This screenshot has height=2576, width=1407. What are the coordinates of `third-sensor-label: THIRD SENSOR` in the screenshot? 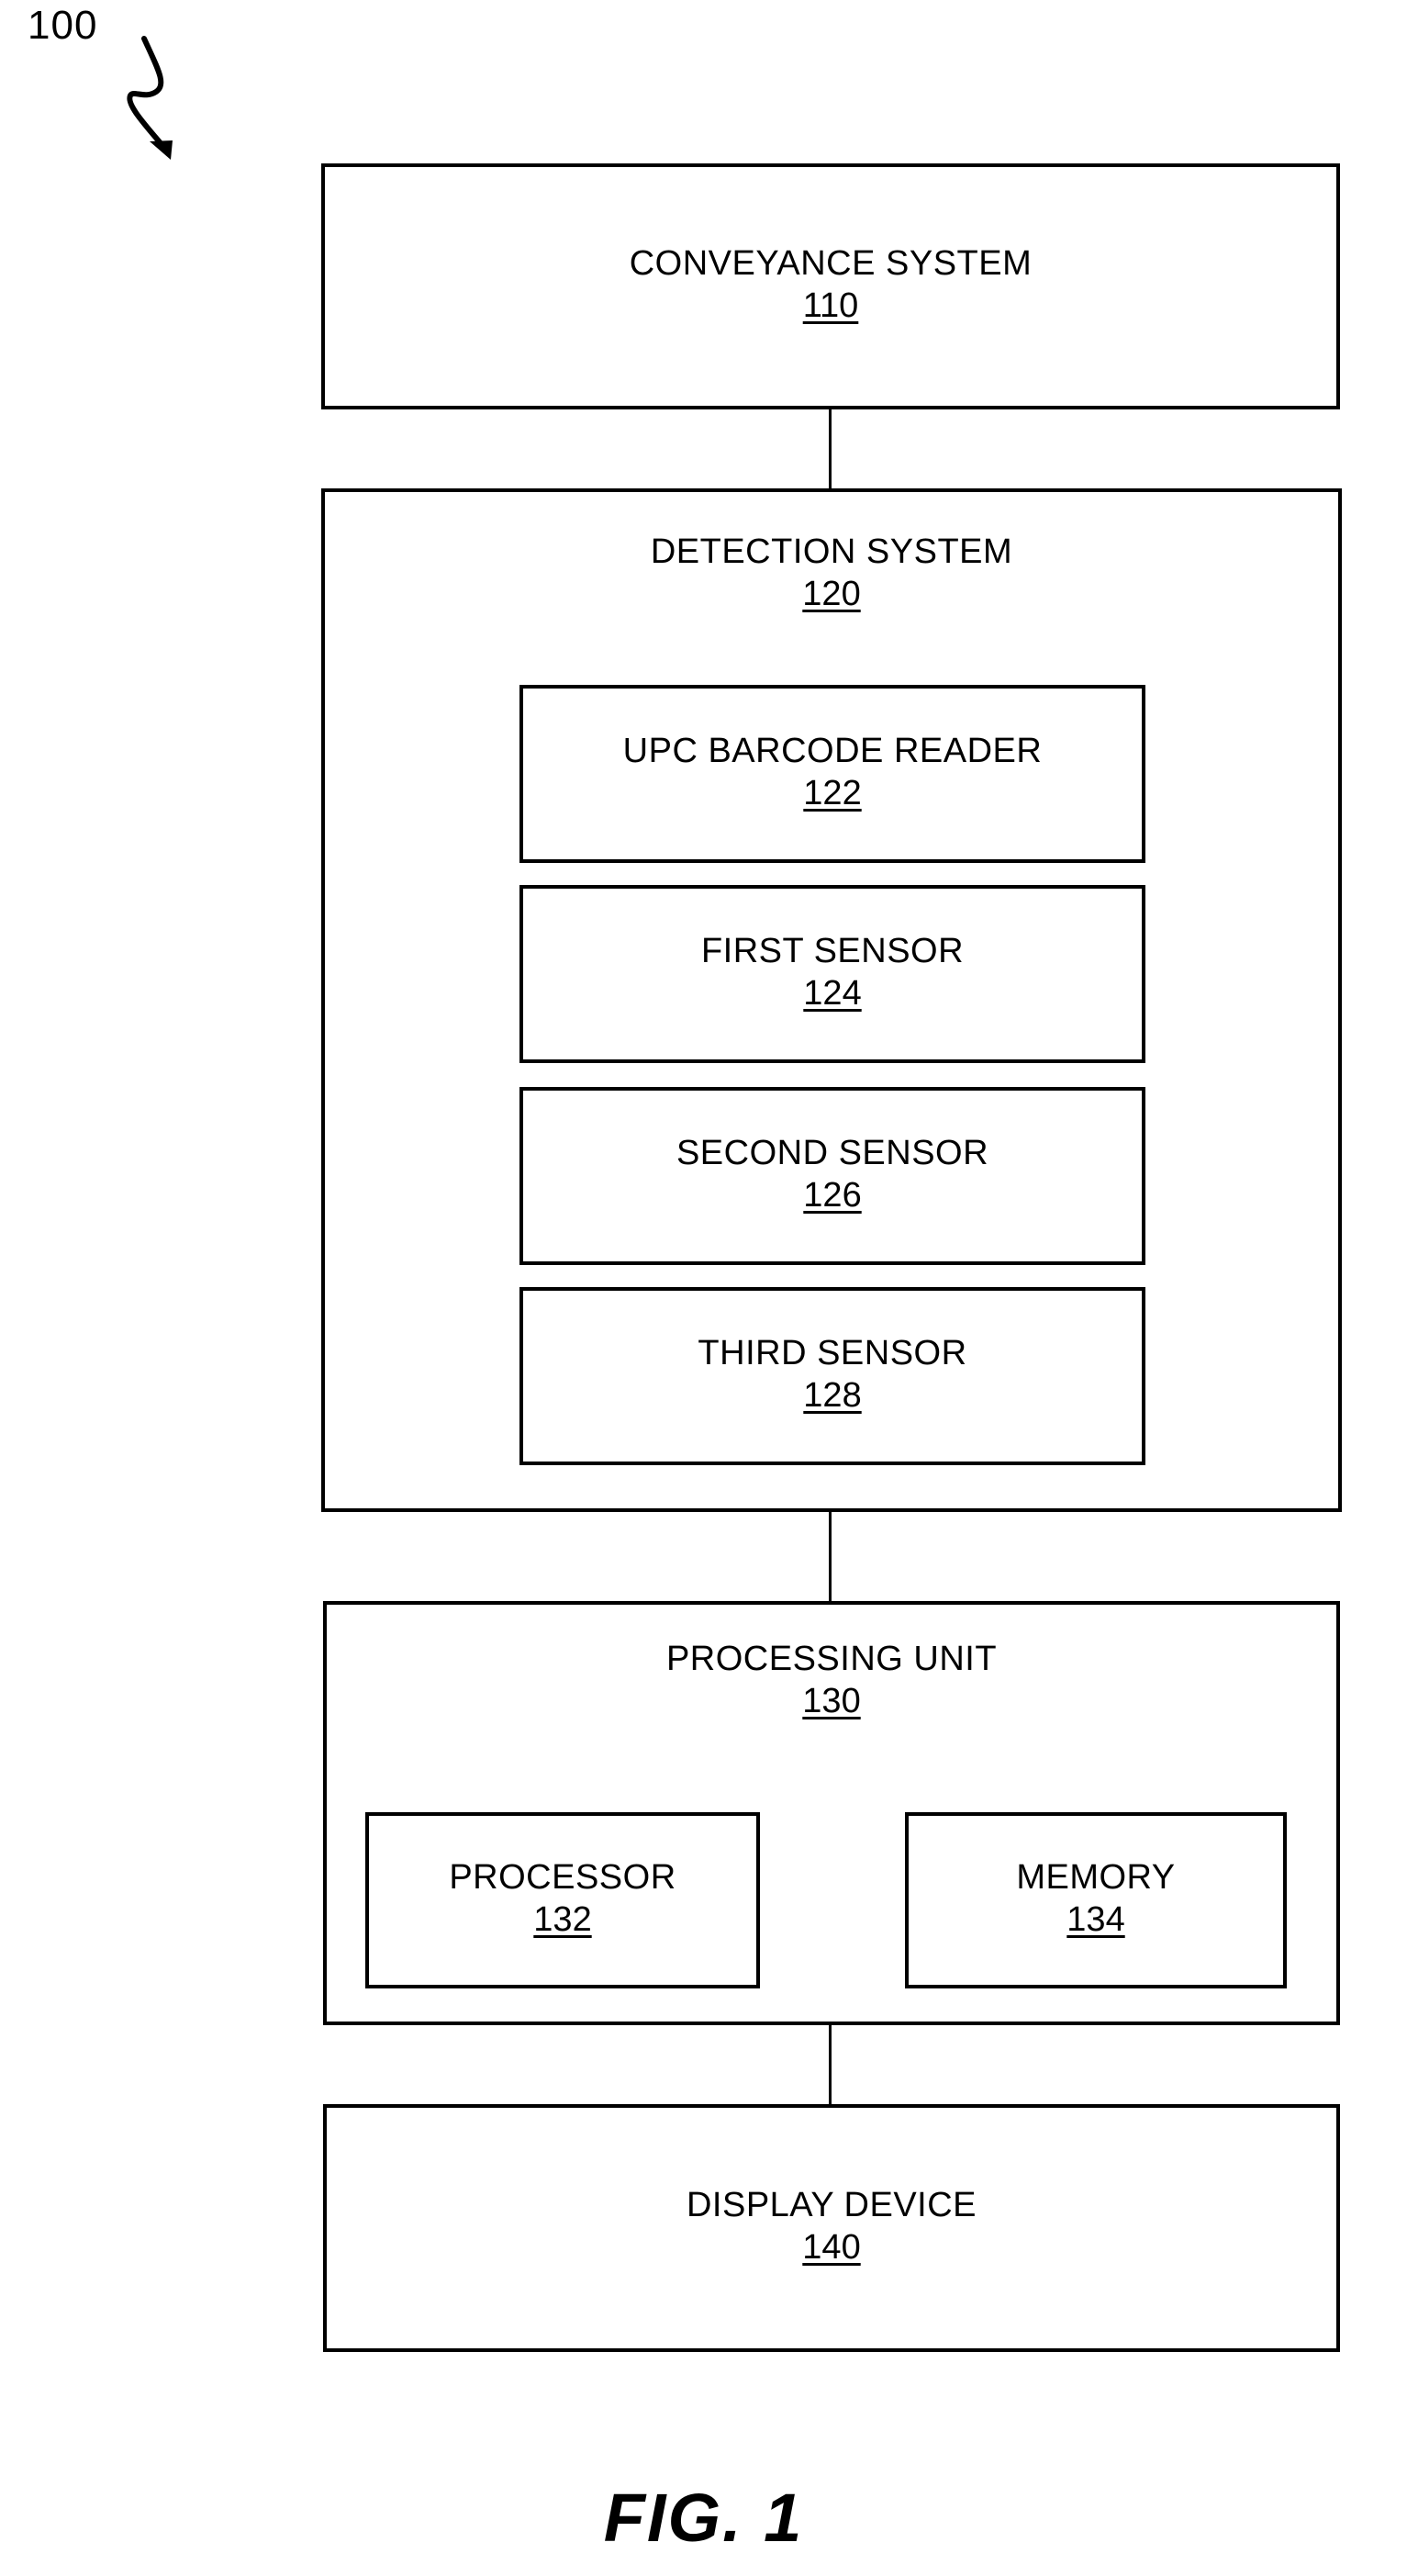 It's located at (832, 1353).